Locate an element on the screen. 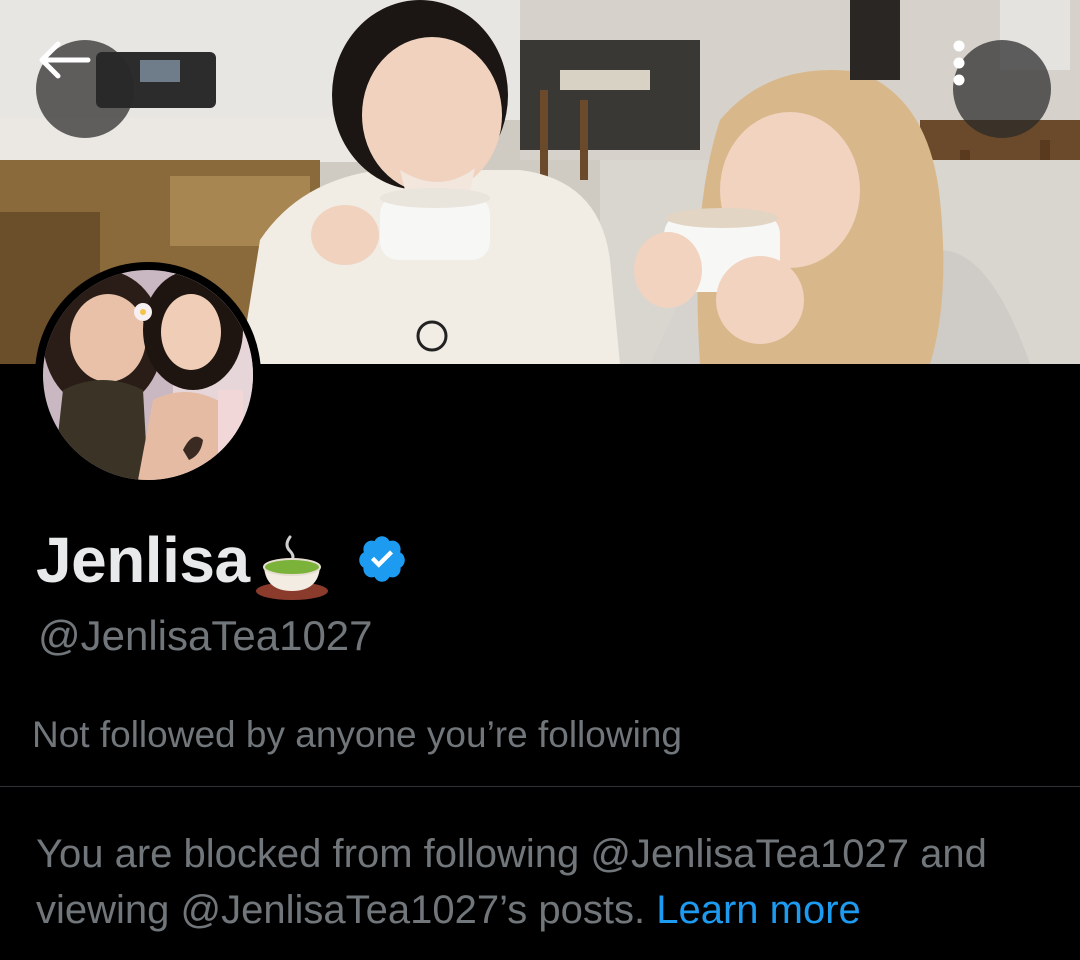 This screenshot has height=960, width=1080. display-name-row: Jenlisa is located at coordinates (222, 560).